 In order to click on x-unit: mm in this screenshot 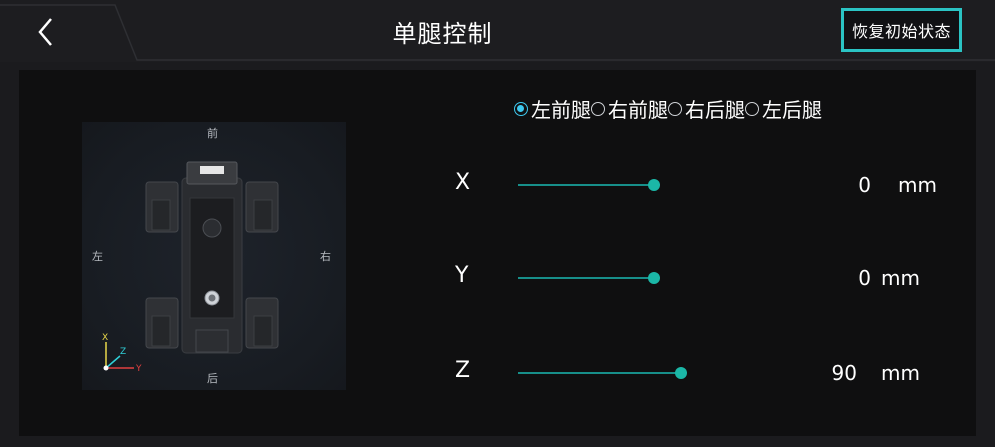, I will do `click(917, 185)`.